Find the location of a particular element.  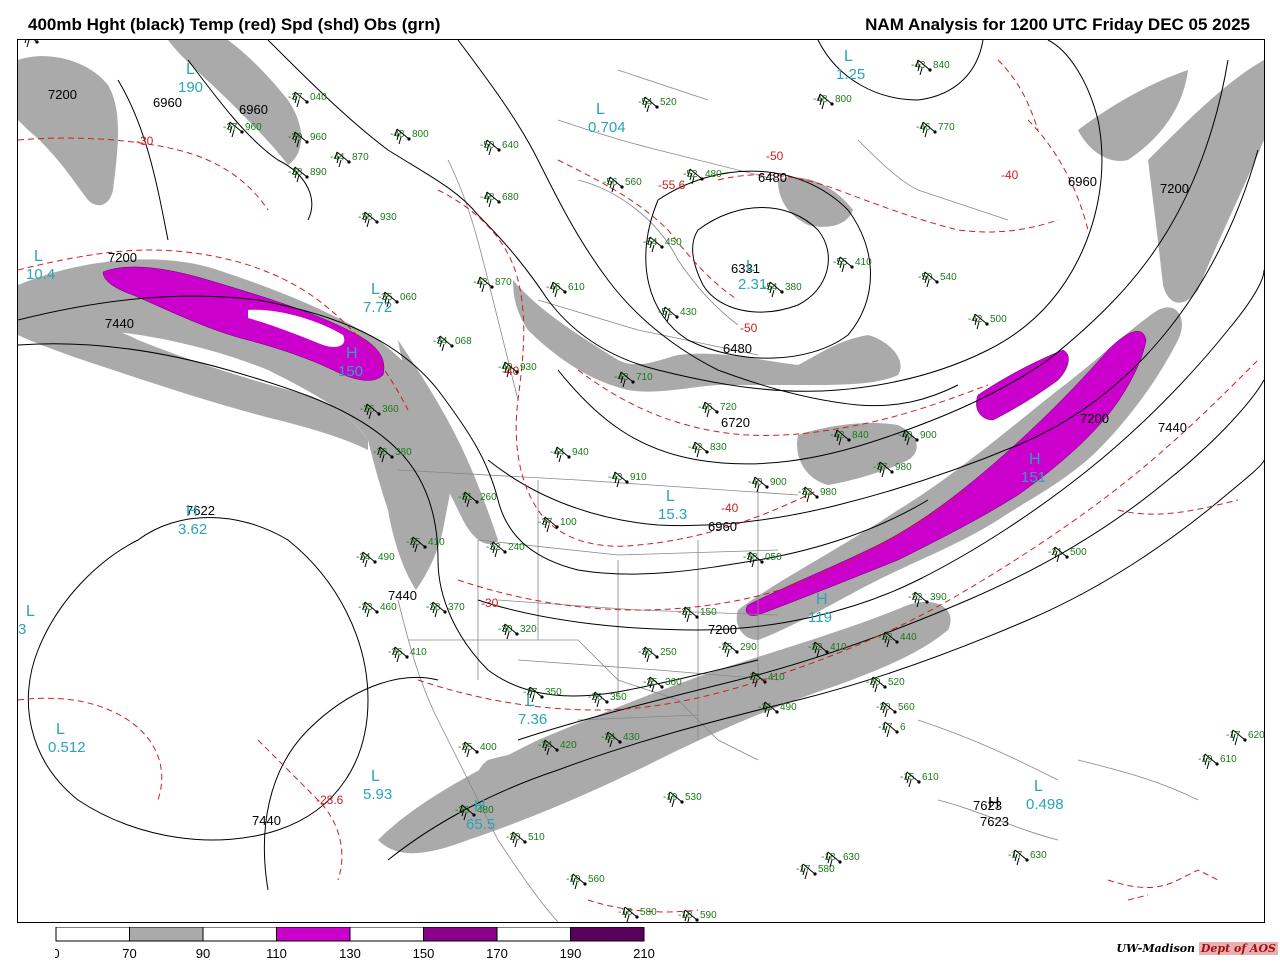

obs-height: 940 is located at coordinates (580, 452).